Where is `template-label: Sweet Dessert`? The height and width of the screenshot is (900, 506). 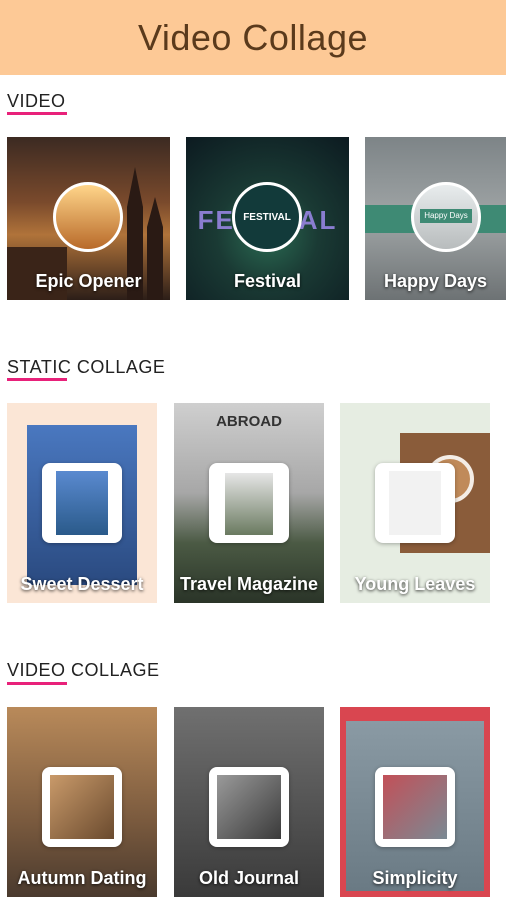
template-label: Sweet Dessert is located at coordinates (82, 584).